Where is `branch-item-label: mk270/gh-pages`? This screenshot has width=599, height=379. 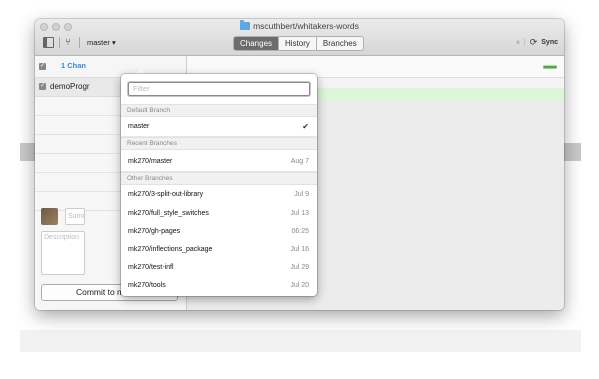
branch-item-label: mk270/gh-pages is located at coordinates (154, 231).